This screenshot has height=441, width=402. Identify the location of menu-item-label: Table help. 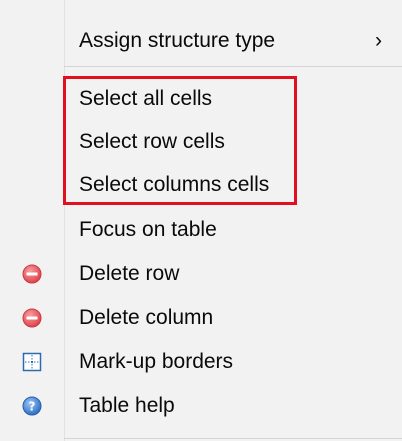
(127, 405).